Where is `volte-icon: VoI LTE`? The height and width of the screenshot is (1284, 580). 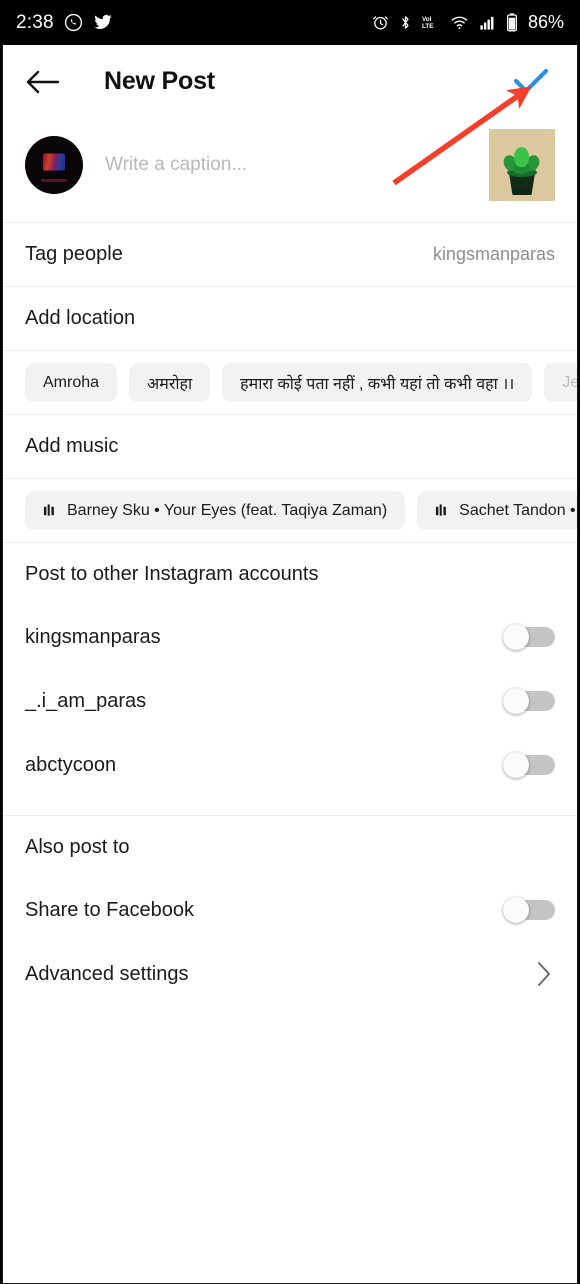 volte-icon: VoI LTE is located at coordinates (431, 22).